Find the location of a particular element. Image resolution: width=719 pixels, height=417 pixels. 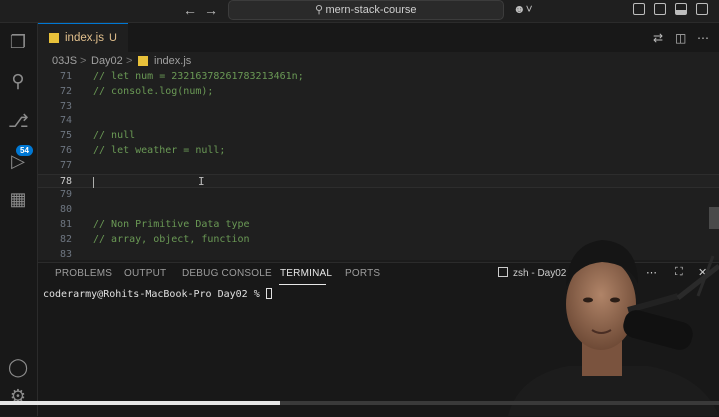

tab-terminal: TERMINAL is located at coordinates (306, 273).